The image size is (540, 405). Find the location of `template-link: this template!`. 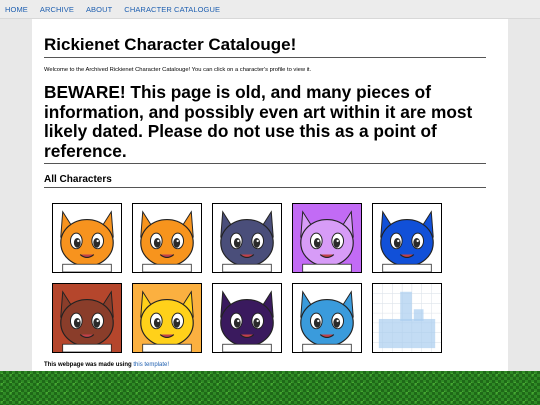

template-link: this template! is located at coordinates (151, 365).